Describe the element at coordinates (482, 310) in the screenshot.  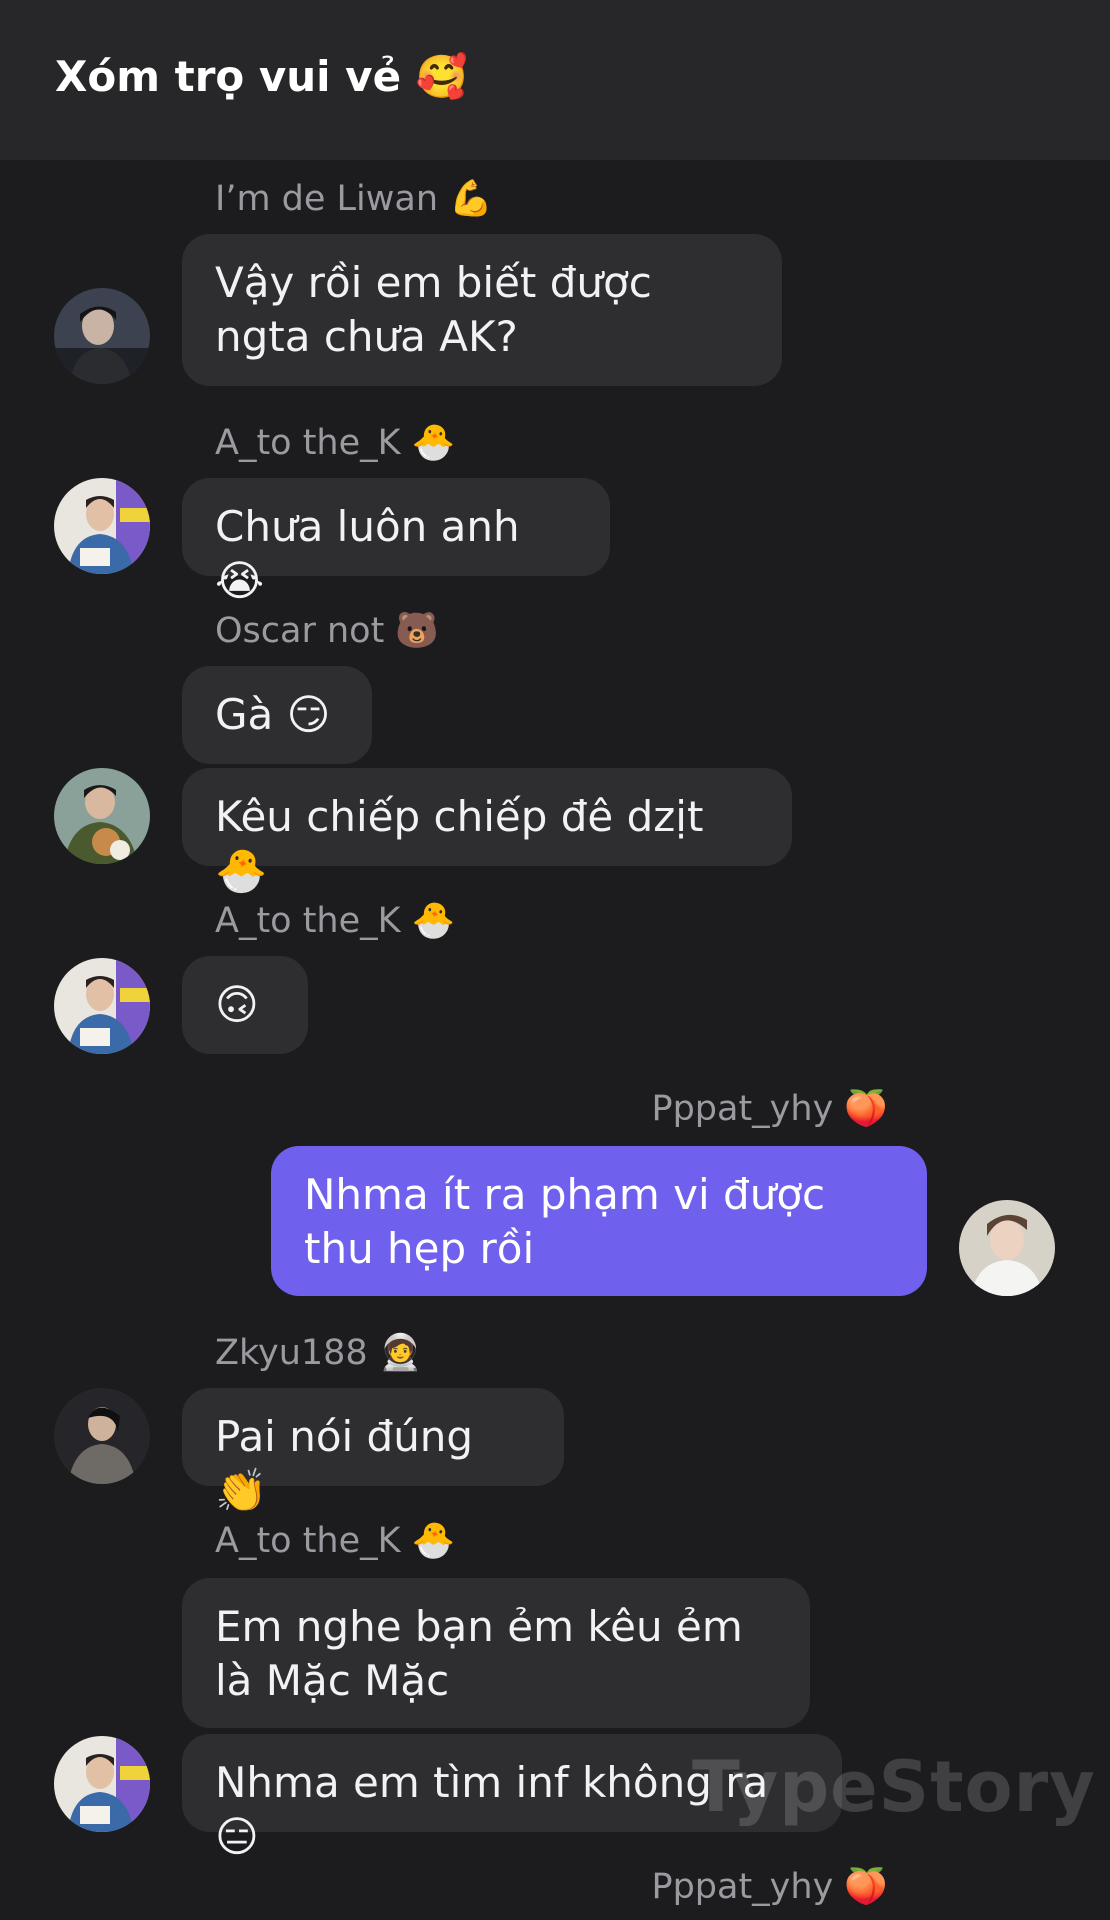
I see `message-bubble: Vậy rồi em biết được ngta chưa AK?` at that location.